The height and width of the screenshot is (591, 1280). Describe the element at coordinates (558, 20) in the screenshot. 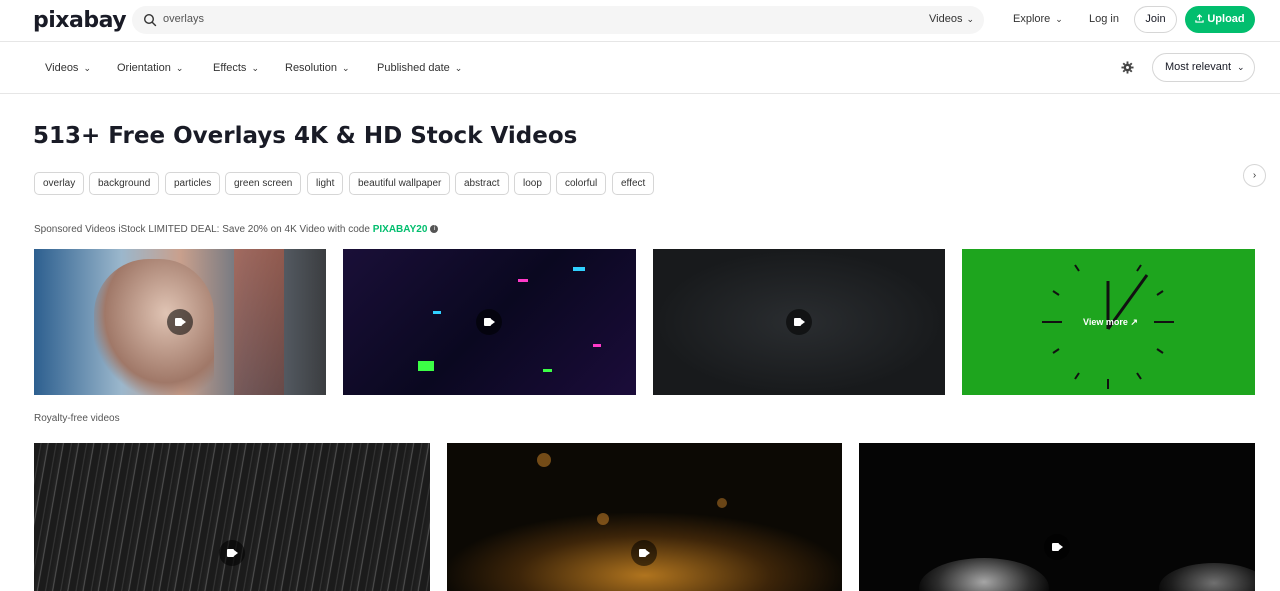

I see `search-bar: overlays Videos ⌄` at that location.